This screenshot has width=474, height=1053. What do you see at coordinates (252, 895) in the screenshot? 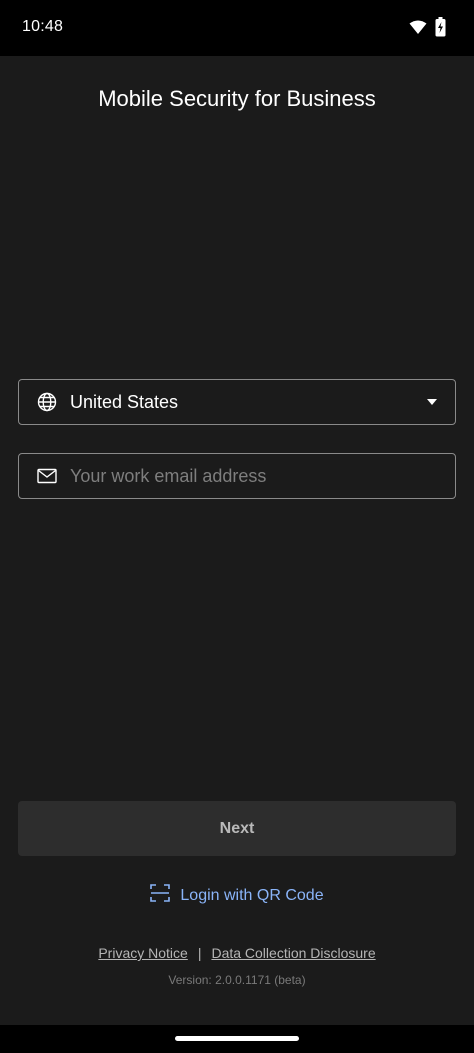
I see `qr-login-label: Login with QR Code` at bounding box center [252, 895].